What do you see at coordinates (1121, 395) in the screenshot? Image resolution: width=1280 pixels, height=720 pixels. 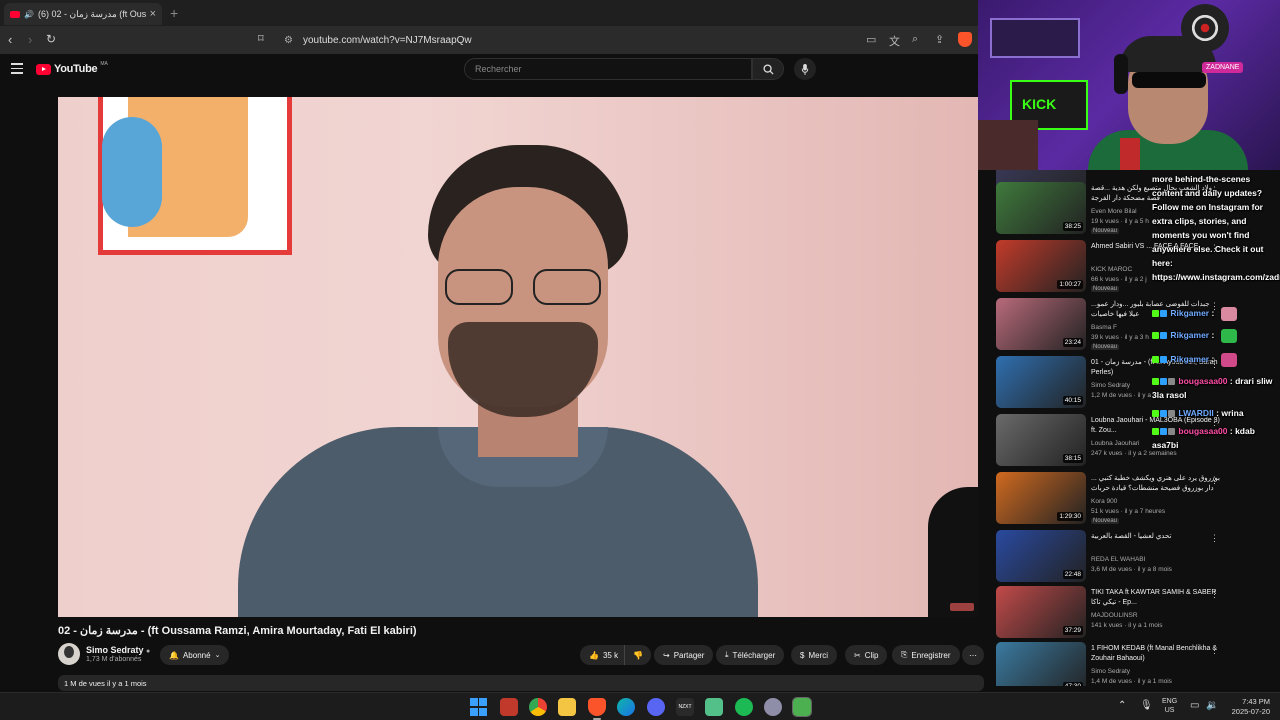 I see `recommendation-views: 1,2 M de vues · il y a` at bounding box center [1121, 395].